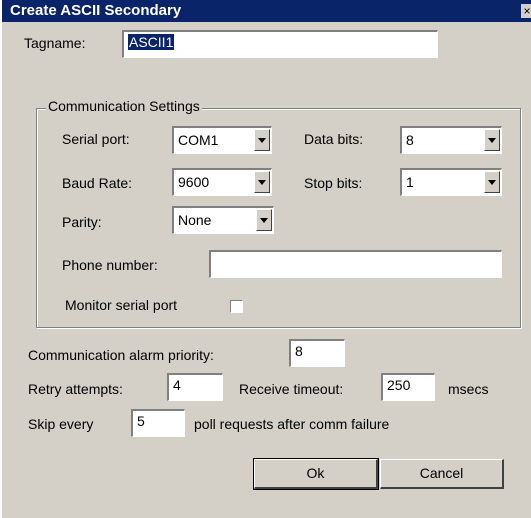 The image size is (531, 518). What do you see at coordinates (451, 182) in the screenshot?
I see `stop-bits-select: 1` at bounding box center [451, 182].